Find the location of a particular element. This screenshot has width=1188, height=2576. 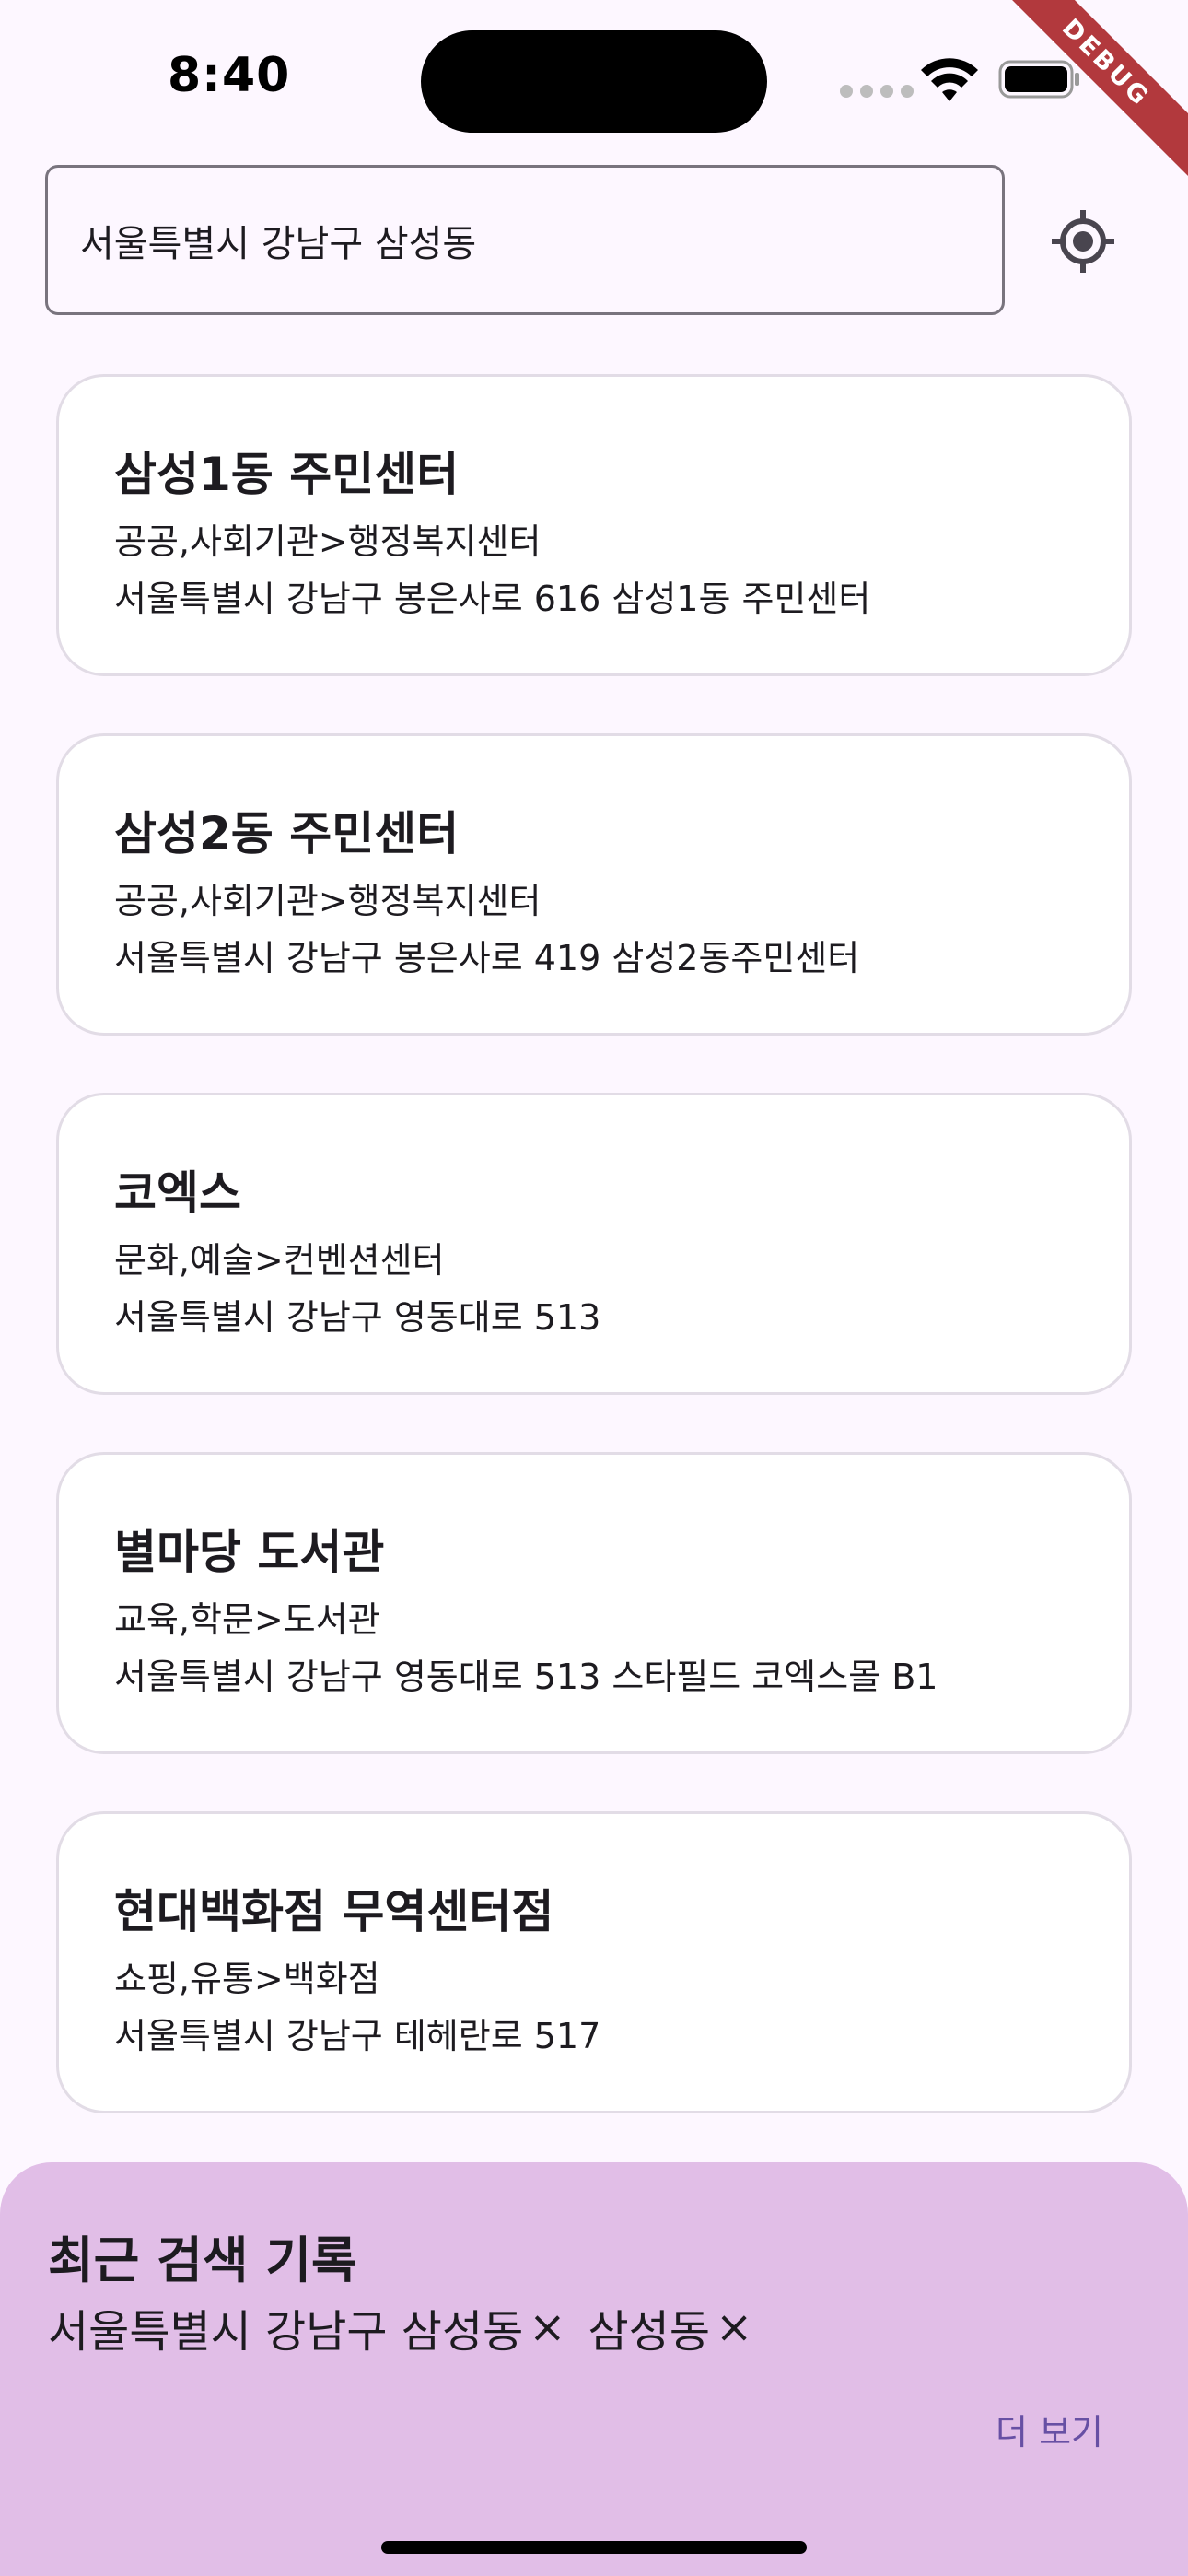

result-name: 삼성2동 주민센터 is located at coordinates (287, 834).